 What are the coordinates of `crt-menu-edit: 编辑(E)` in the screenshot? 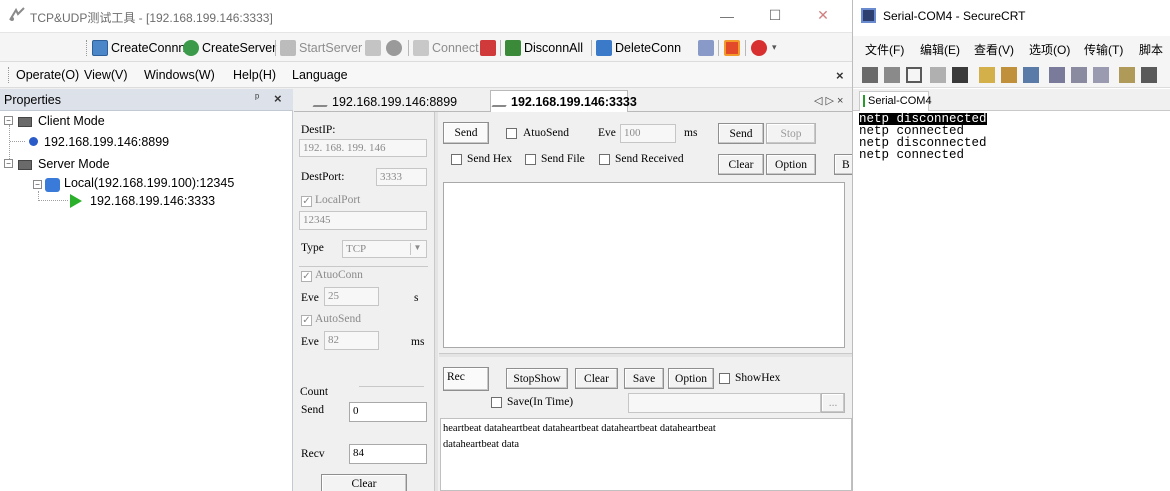 It's located at (940, 49).